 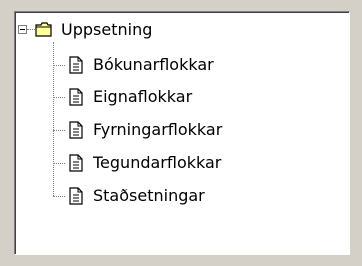 What do you see at coordinates (107, 29) in the screenshot?
I see `tree-node-label: Uppsetning` at bounding box center [107, 29].